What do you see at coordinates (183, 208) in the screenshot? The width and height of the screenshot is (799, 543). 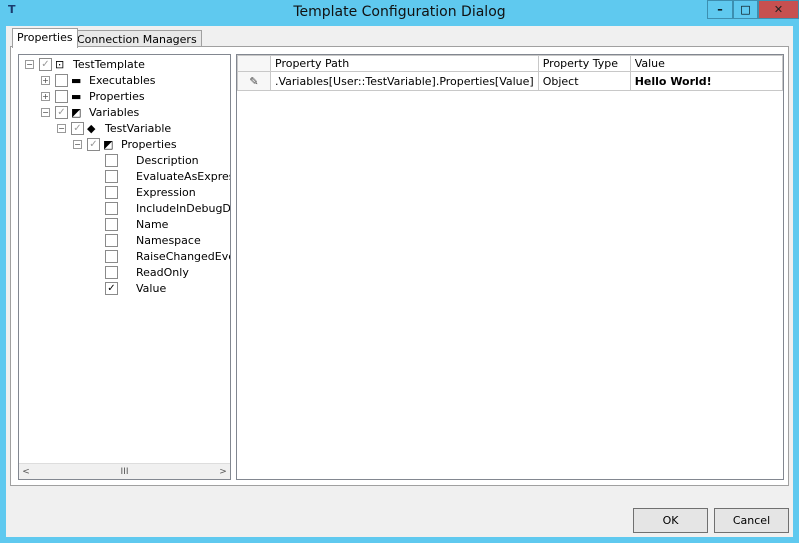 I see `tree-node-label: IncludeInDebugDump` at bounding box center [183, 208].